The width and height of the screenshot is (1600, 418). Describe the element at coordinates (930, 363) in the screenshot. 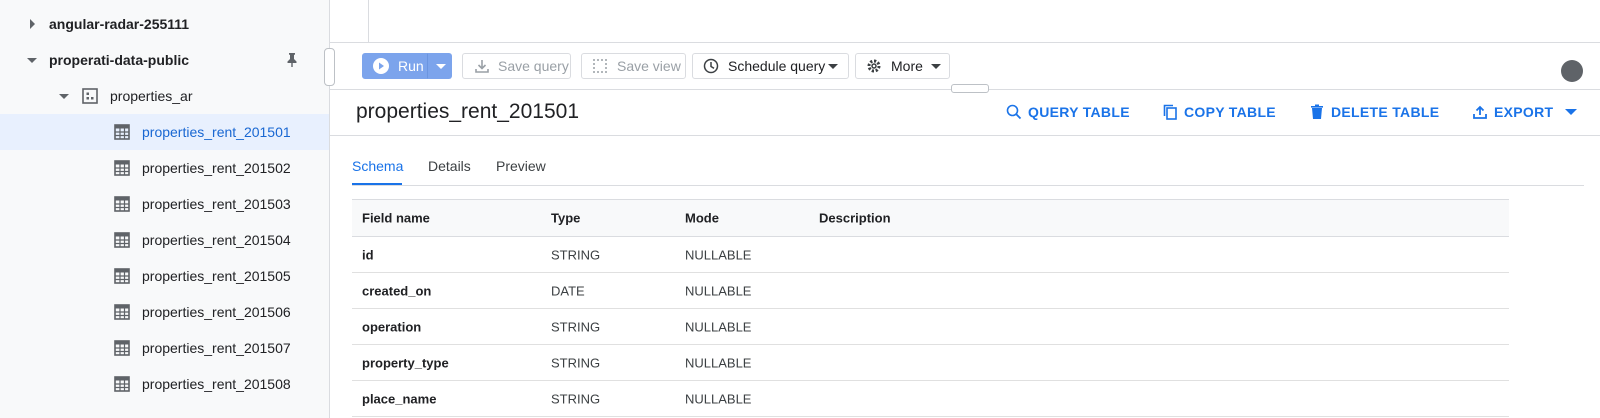

I see `table-row: property_type STRING NULLABLE` at that location.